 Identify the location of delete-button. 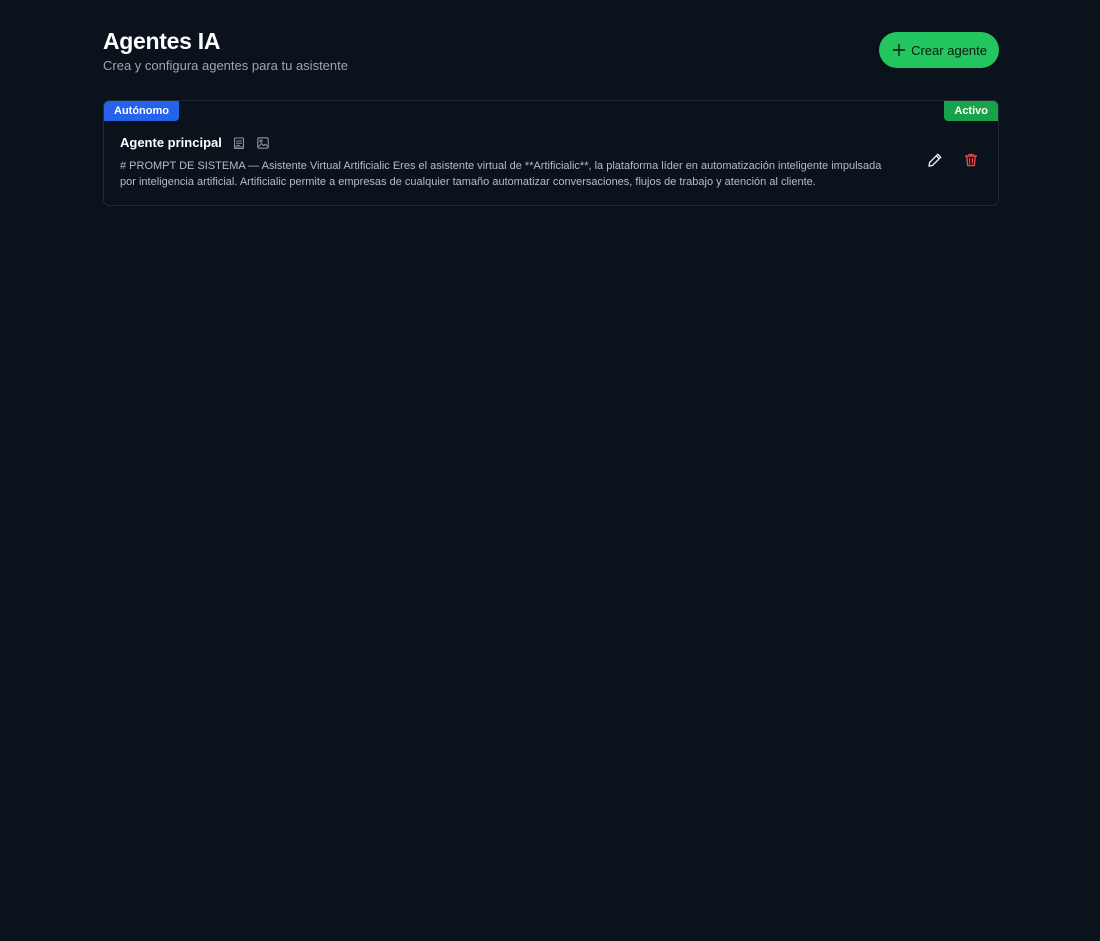
(971, 160).